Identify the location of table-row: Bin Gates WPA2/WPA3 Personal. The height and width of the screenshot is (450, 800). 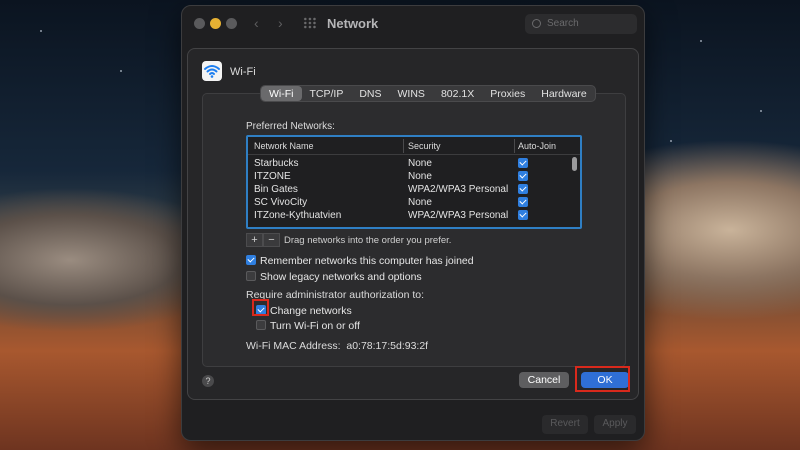
(408, 189).